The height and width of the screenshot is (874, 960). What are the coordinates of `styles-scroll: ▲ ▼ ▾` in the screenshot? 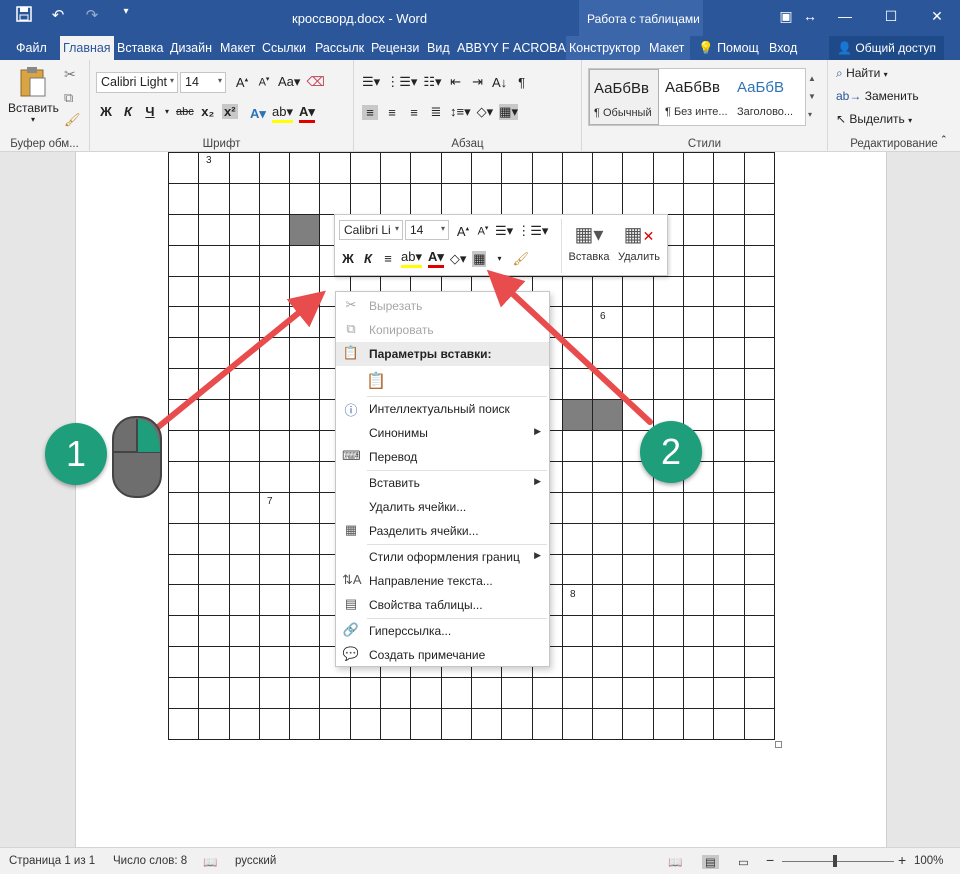 It's located at (812, 97).